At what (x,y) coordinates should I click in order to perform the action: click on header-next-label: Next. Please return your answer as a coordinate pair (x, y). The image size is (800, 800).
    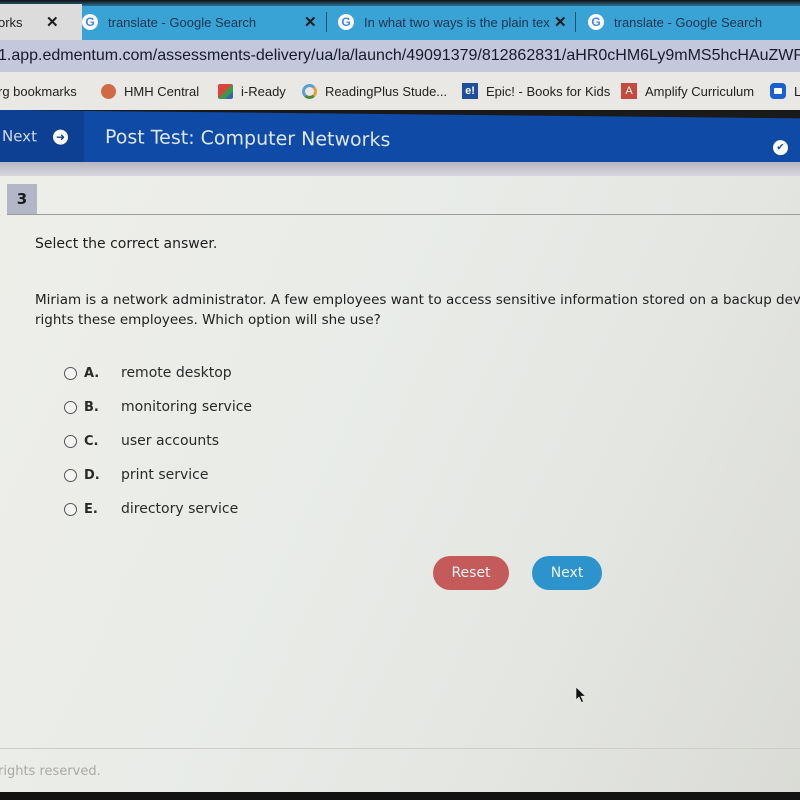
    Looking at the image, I should click on (19, 136).